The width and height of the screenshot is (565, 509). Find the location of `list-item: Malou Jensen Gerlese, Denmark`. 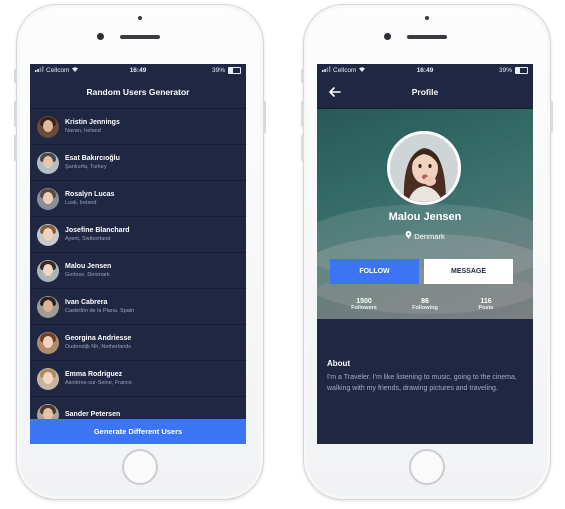

list-item: Malou Jensen Gerlese, Denmark is located at coordinates (138, 271).